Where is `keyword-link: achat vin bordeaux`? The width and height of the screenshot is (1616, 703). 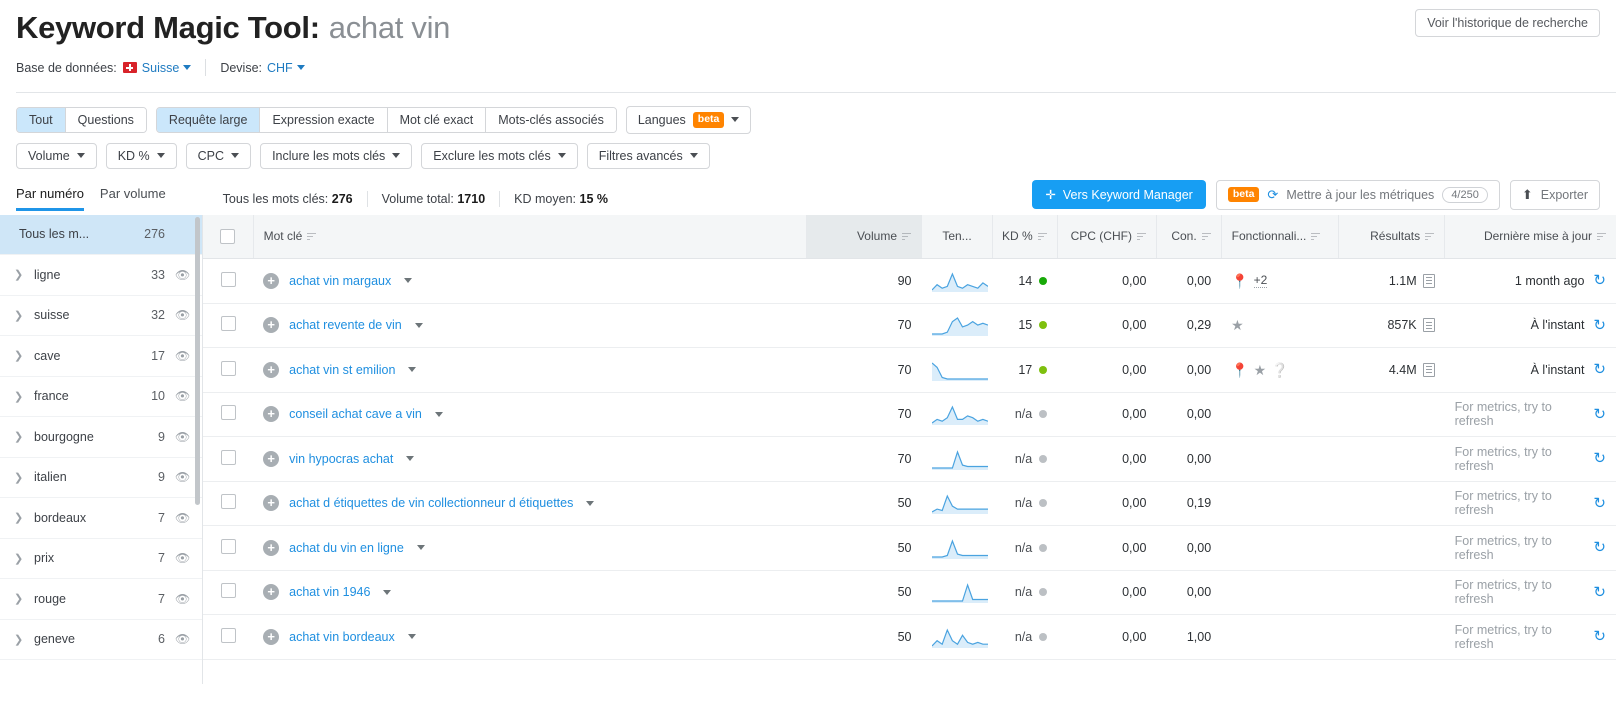 keyword-link: achat vin bordeaux is located at coordinates (342, 637).